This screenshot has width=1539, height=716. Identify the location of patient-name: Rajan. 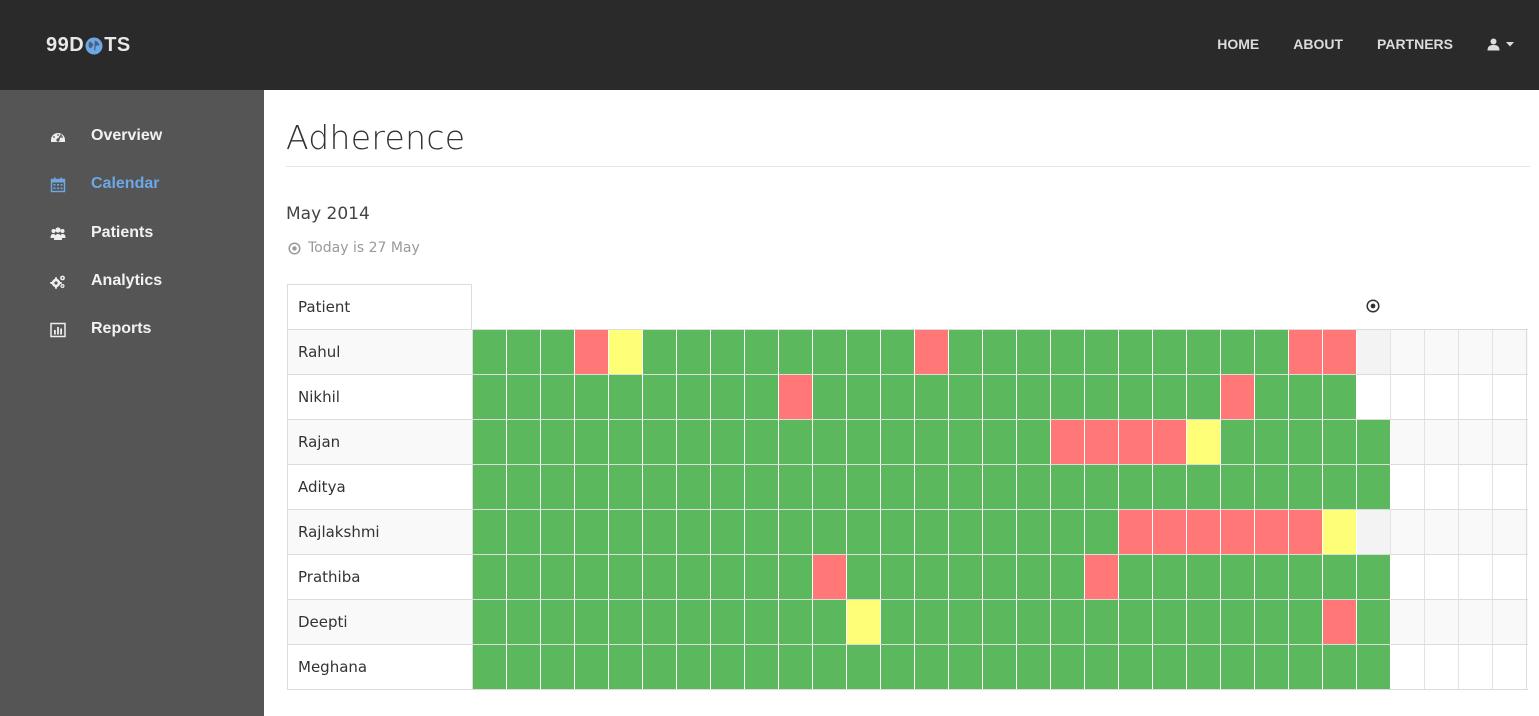
(319, 442).